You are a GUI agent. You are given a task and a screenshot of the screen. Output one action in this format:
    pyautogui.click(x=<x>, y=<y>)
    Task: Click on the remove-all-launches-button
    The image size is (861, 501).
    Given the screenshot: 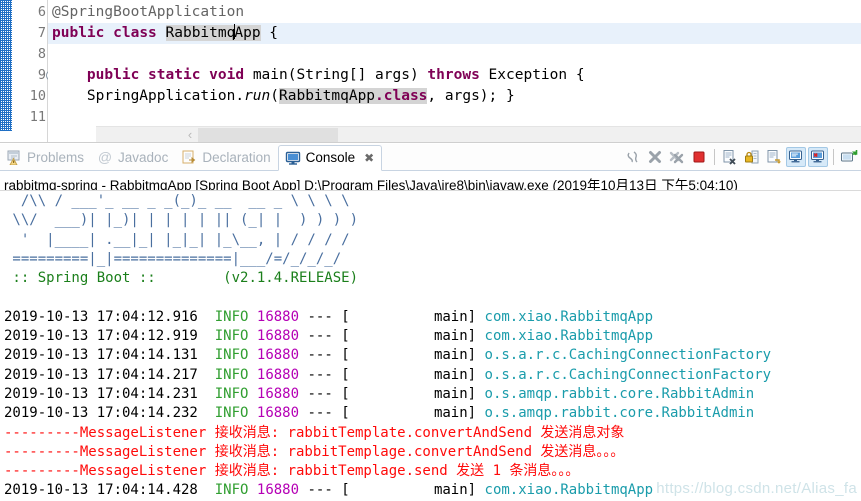 What is the action you would take?
    pyautogui.click(x=677, y=157)
    